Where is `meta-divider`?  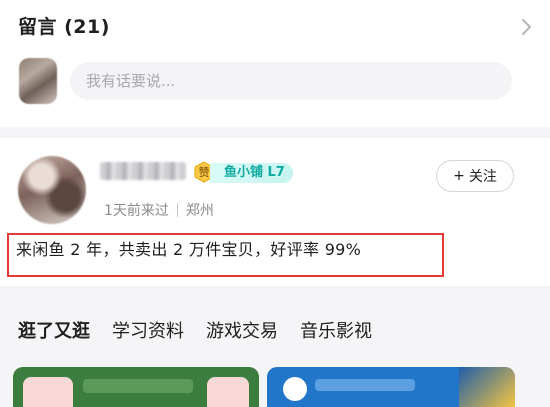 meta-divider is located at coordinates (177, 210).